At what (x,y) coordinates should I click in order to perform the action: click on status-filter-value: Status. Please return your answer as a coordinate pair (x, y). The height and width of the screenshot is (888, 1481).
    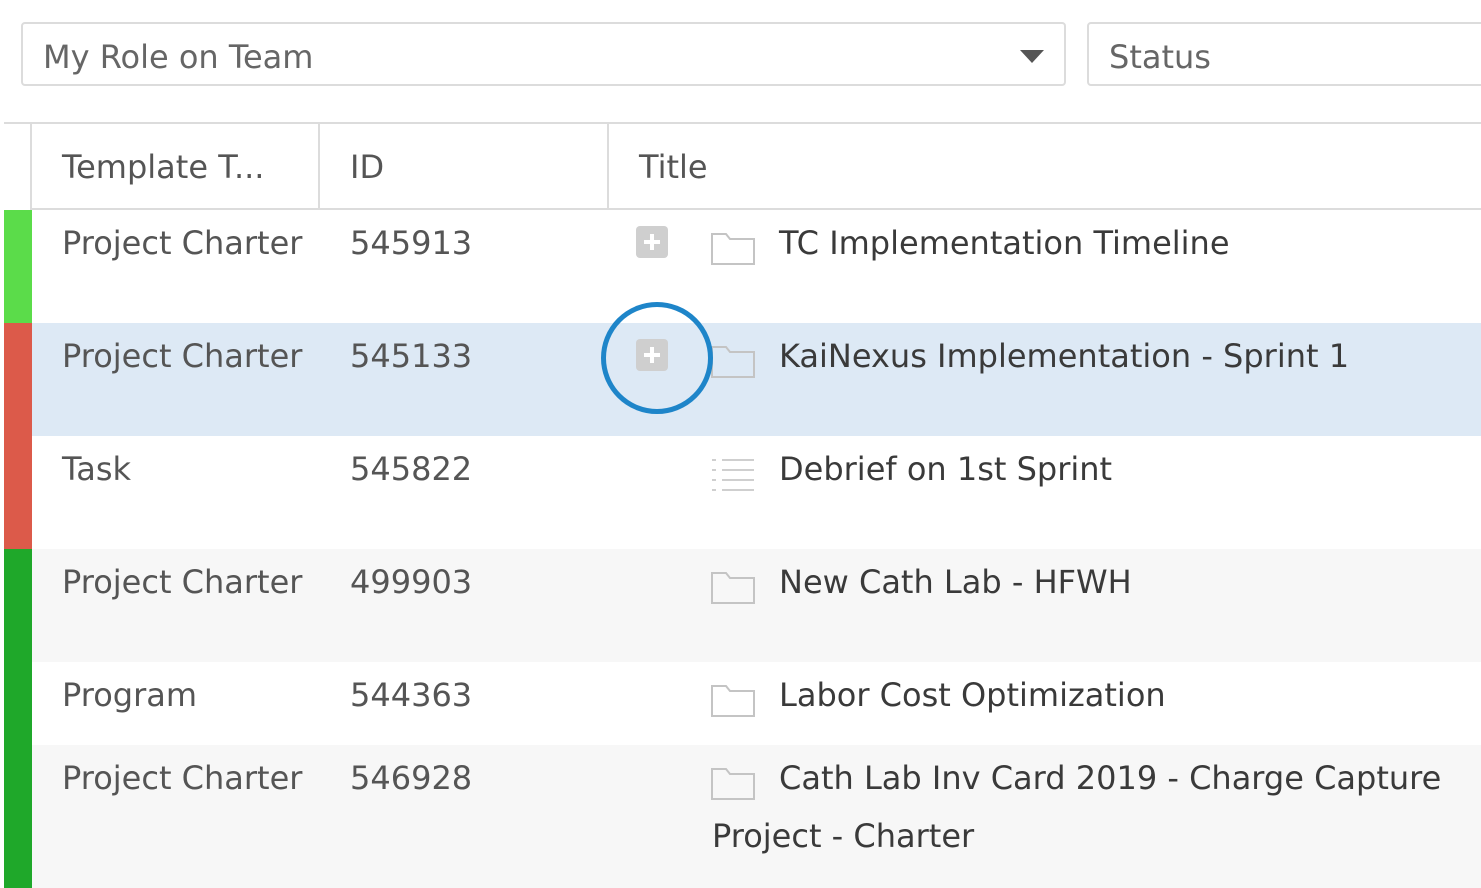
    Looking at the image, I should click on (1160, 57).